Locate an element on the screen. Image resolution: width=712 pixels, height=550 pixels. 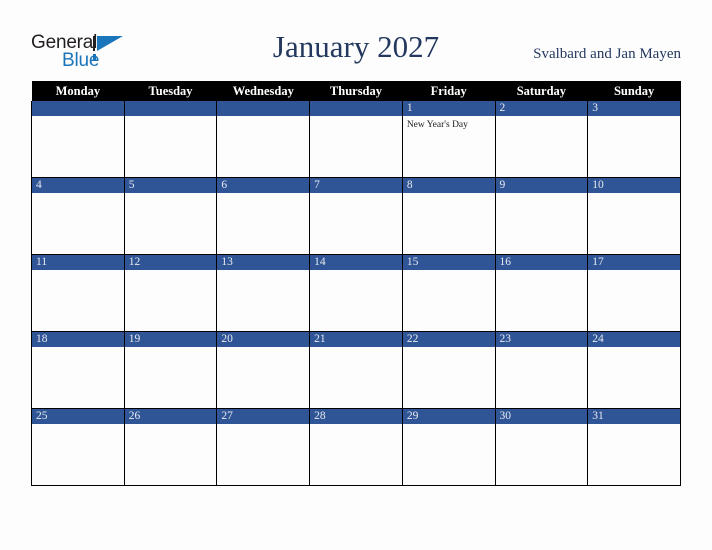
day-number: 1 is located at coordinates (448, 108).